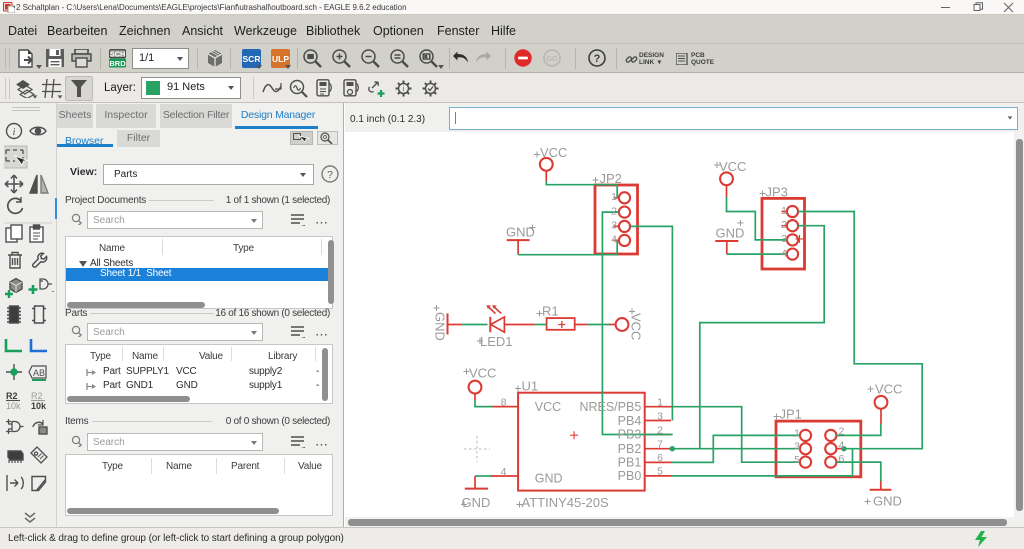 Image resolution: width=1024 pixels, height=549 pixels. I want to click on svg-text: NRES/PB5, so click(610, 407).